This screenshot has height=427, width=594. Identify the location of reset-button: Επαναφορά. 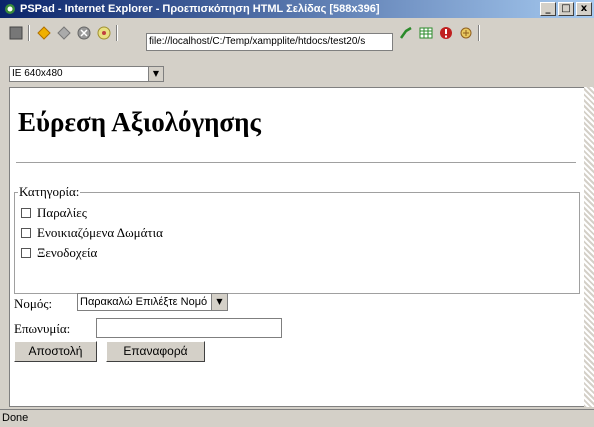
(155, 351).